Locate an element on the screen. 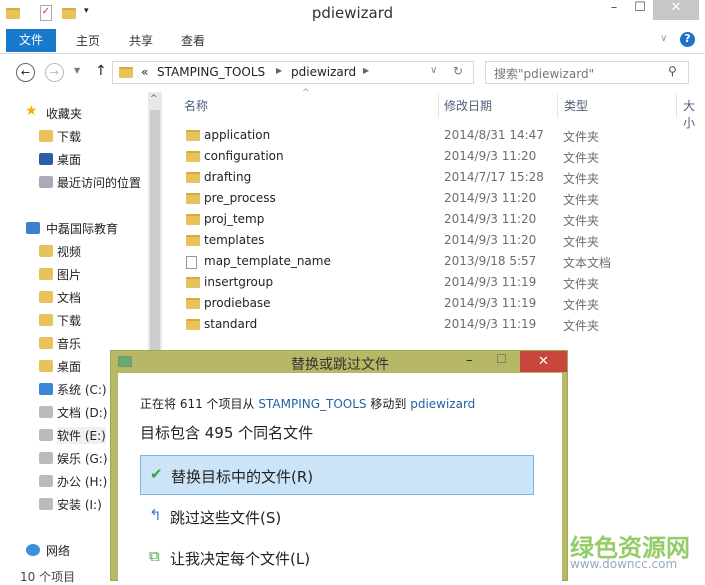  tab-file: 文件 is located at coordinates (31, 40).